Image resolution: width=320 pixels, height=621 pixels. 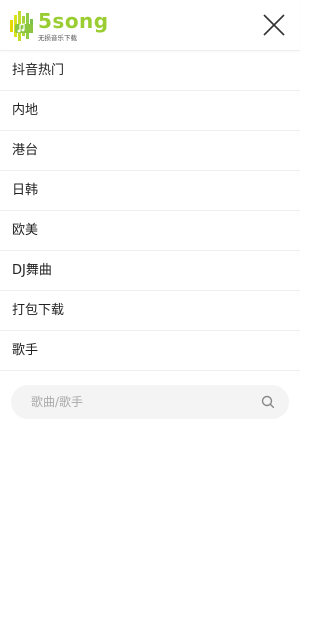 I want to click on search-area, so click(x=150, y=395).